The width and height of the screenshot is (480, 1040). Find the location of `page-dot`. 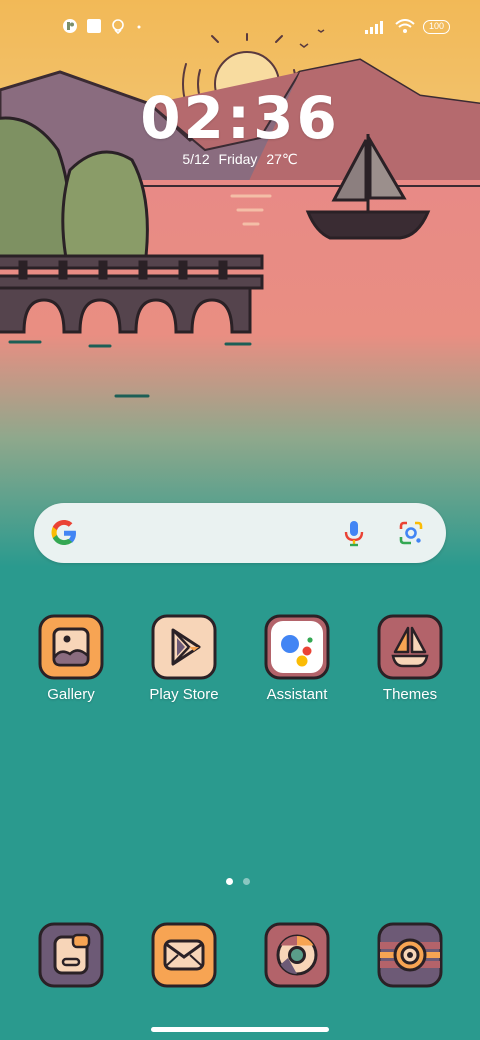

page-dot is located at coordinates (246, 881).